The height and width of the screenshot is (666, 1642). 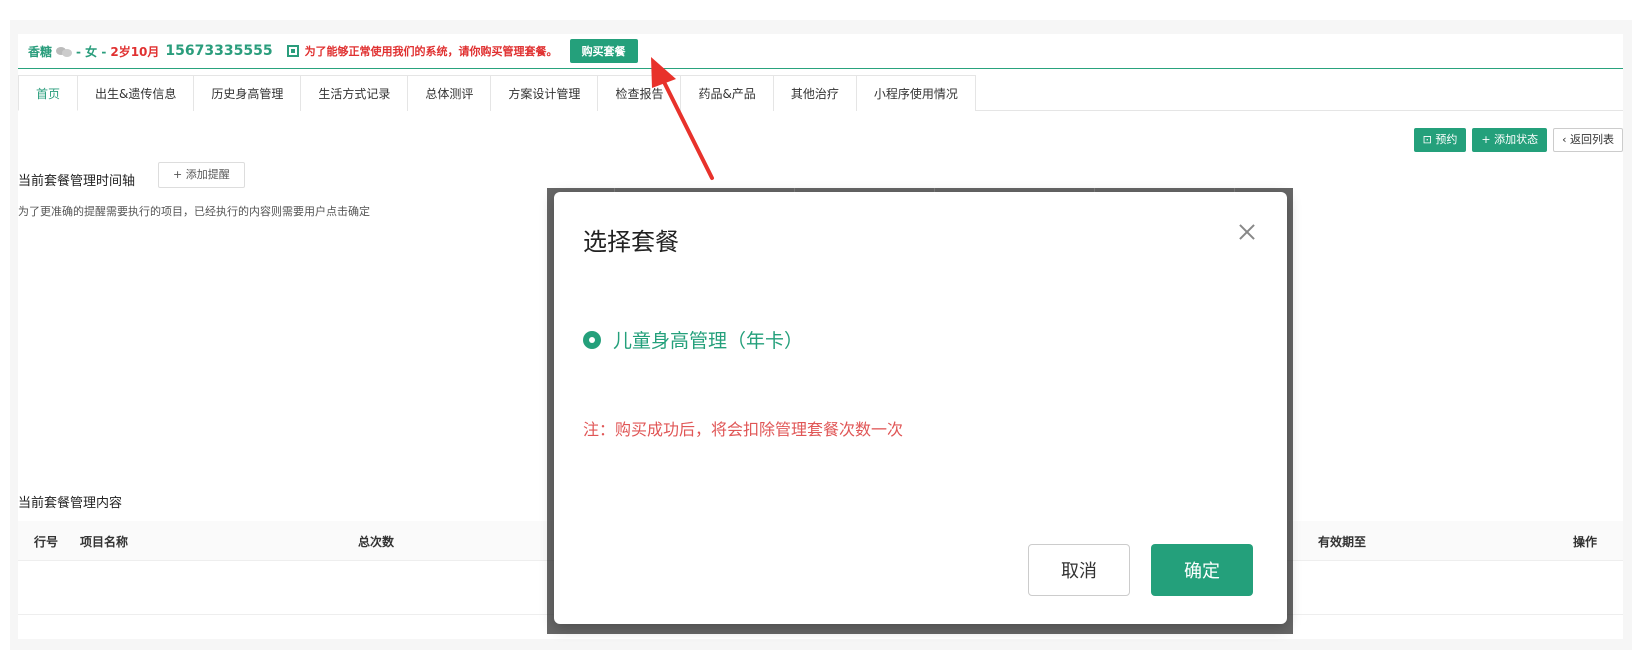 I want to click on patient-name: 香糖, so click(x=40, y=51).